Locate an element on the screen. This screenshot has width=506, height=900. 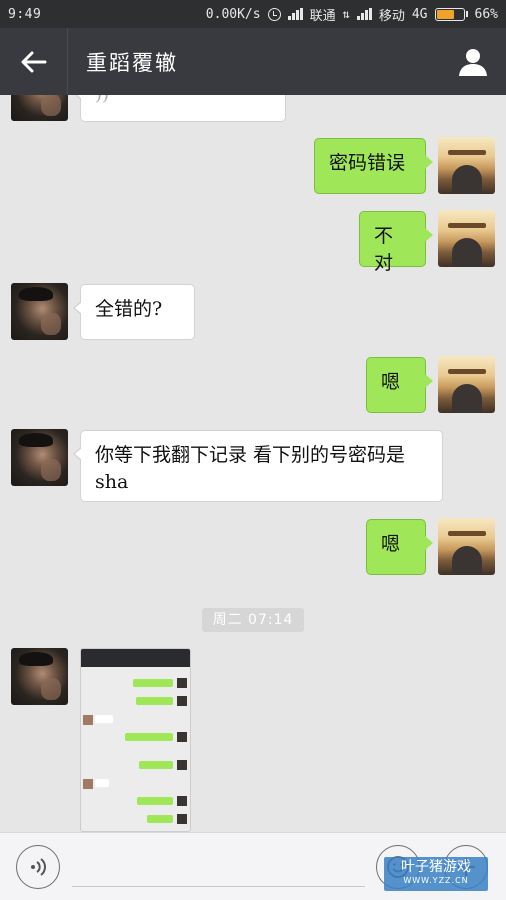
alarm-icon is located at coordinates (274, 14).